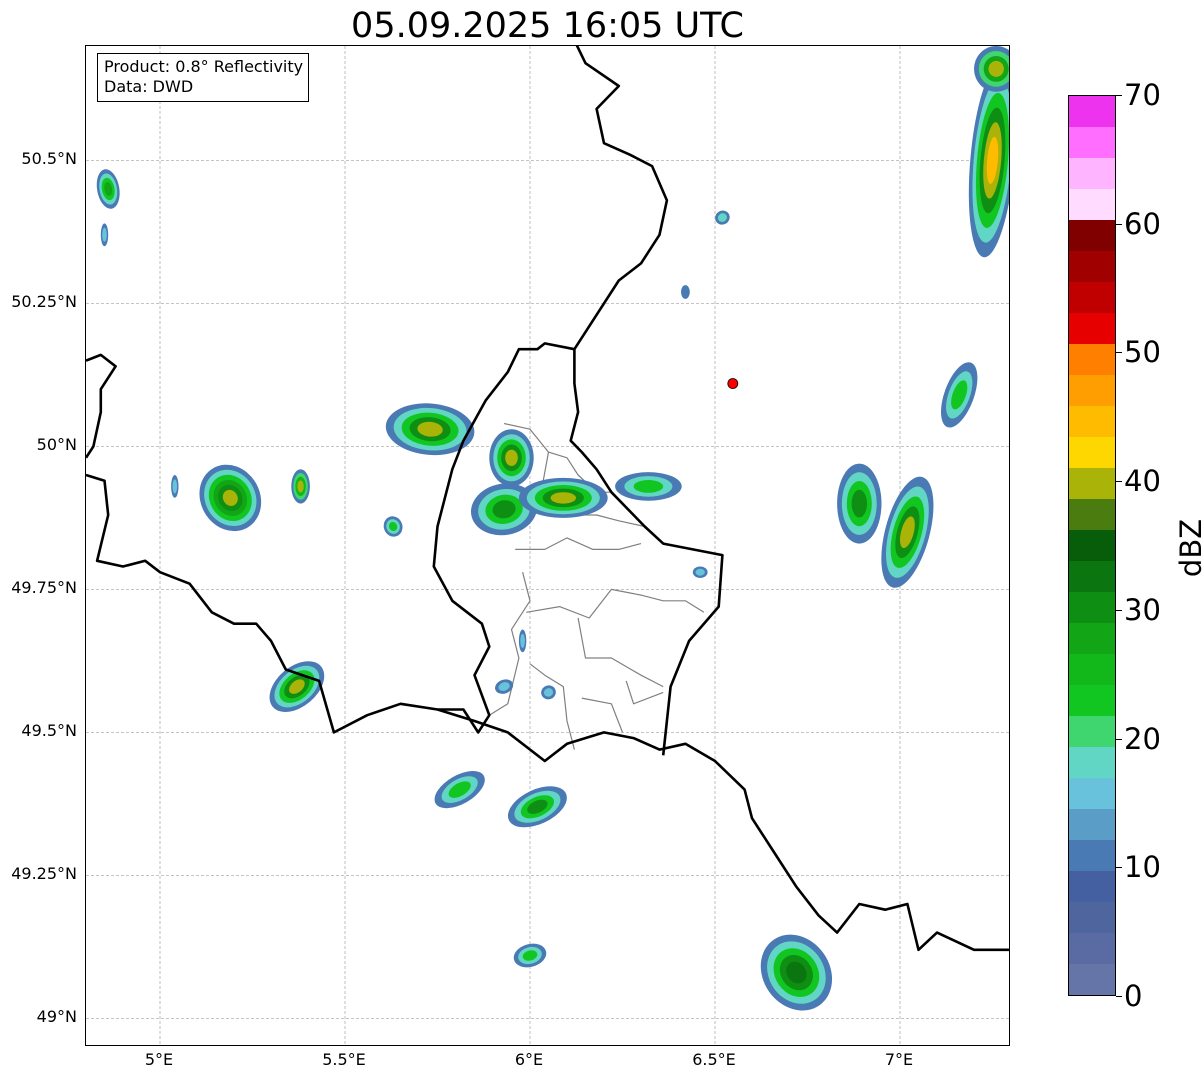 The height and width of the screenshot is (1081, 1202). I want to click on colorbar-tick-label: 0, so click(1133, 996).